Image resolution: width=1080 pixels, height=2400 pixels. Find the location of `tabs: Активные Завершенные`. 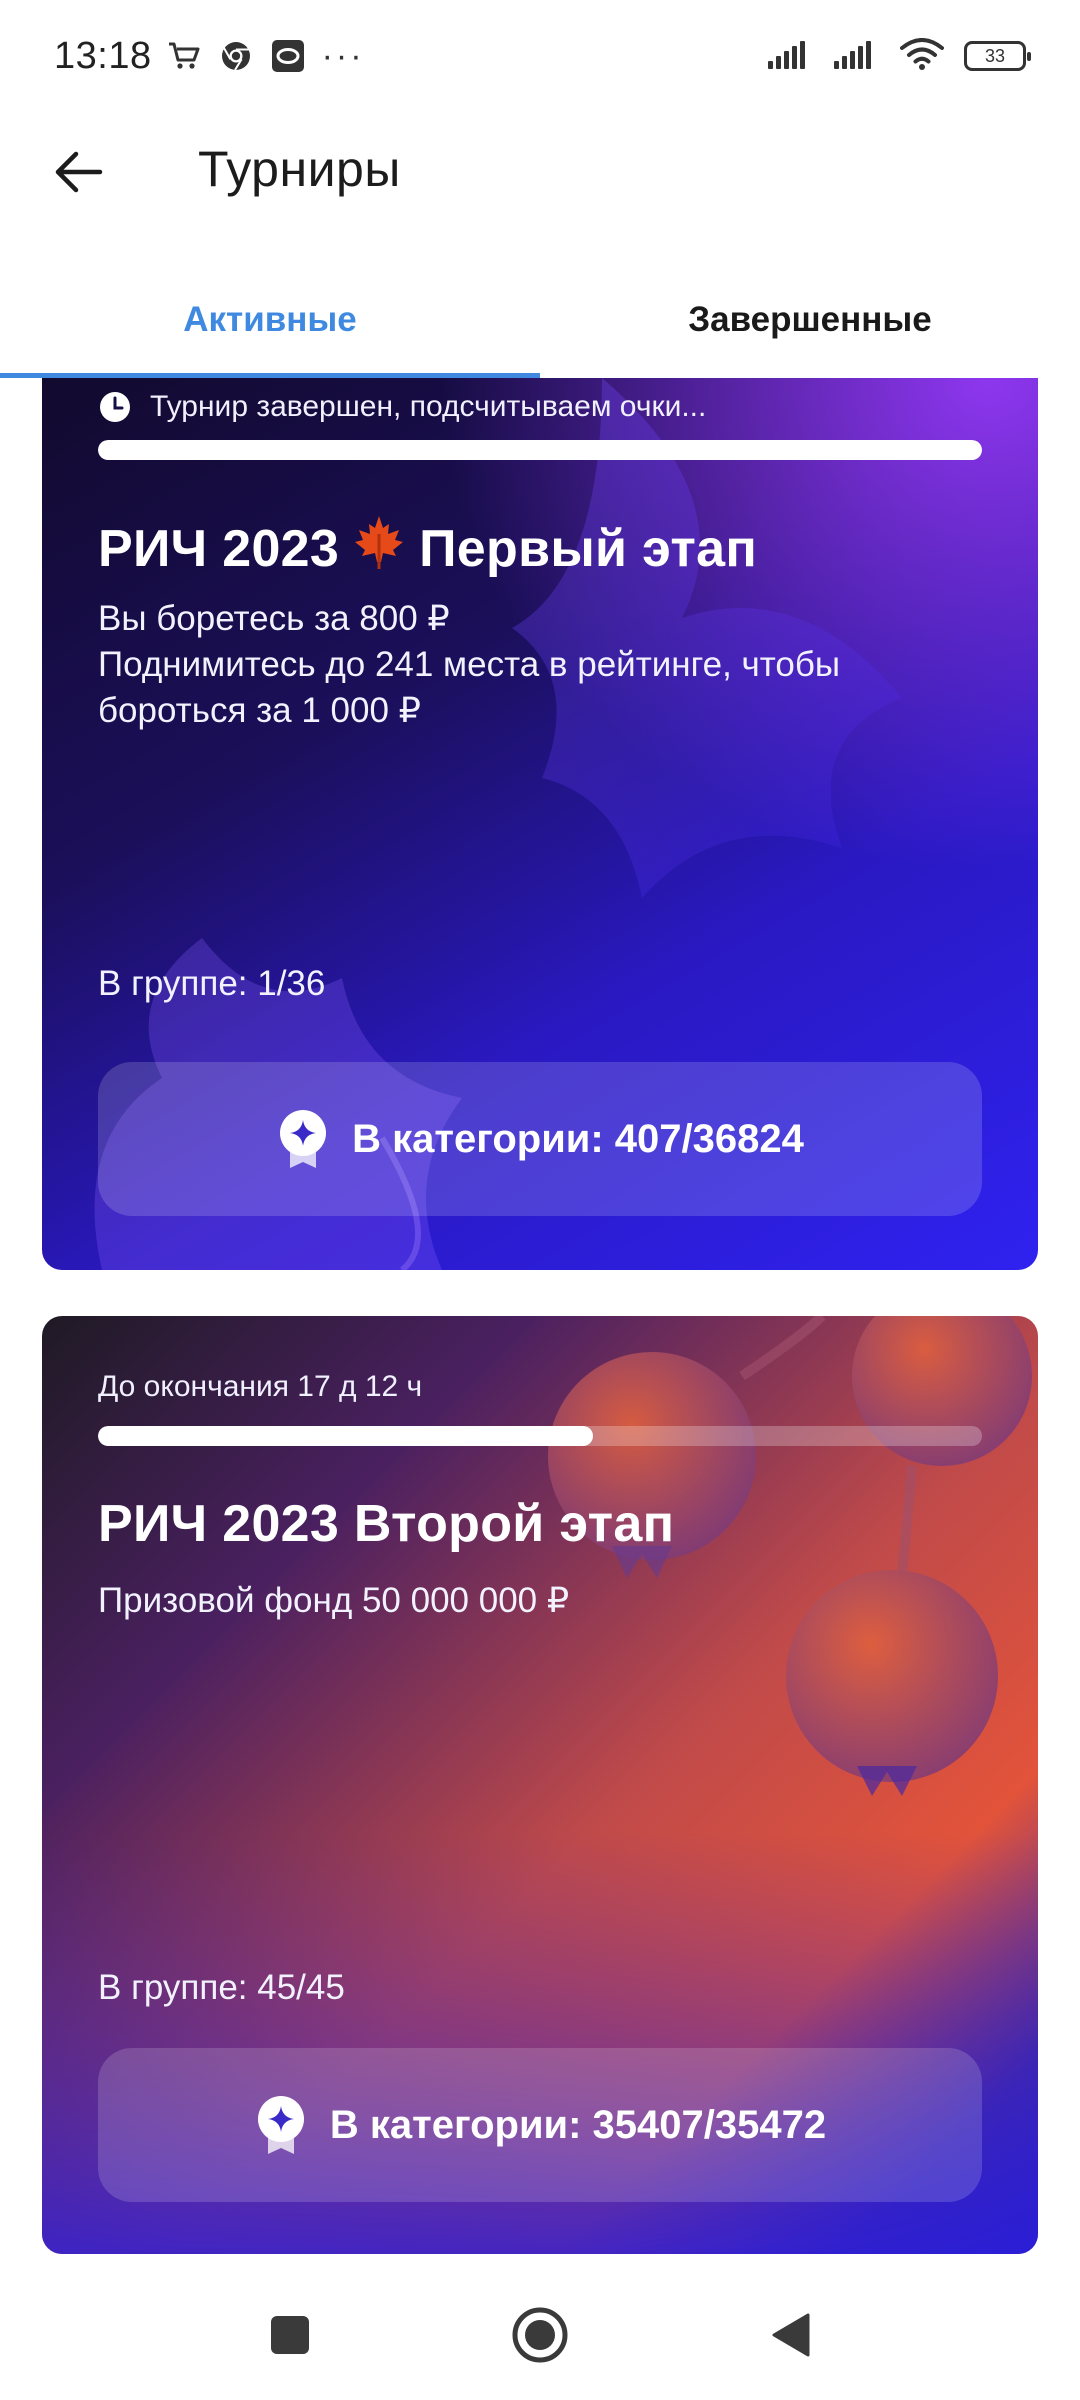

tabs: Активные Завершенные is located at coordinates (540, 320).